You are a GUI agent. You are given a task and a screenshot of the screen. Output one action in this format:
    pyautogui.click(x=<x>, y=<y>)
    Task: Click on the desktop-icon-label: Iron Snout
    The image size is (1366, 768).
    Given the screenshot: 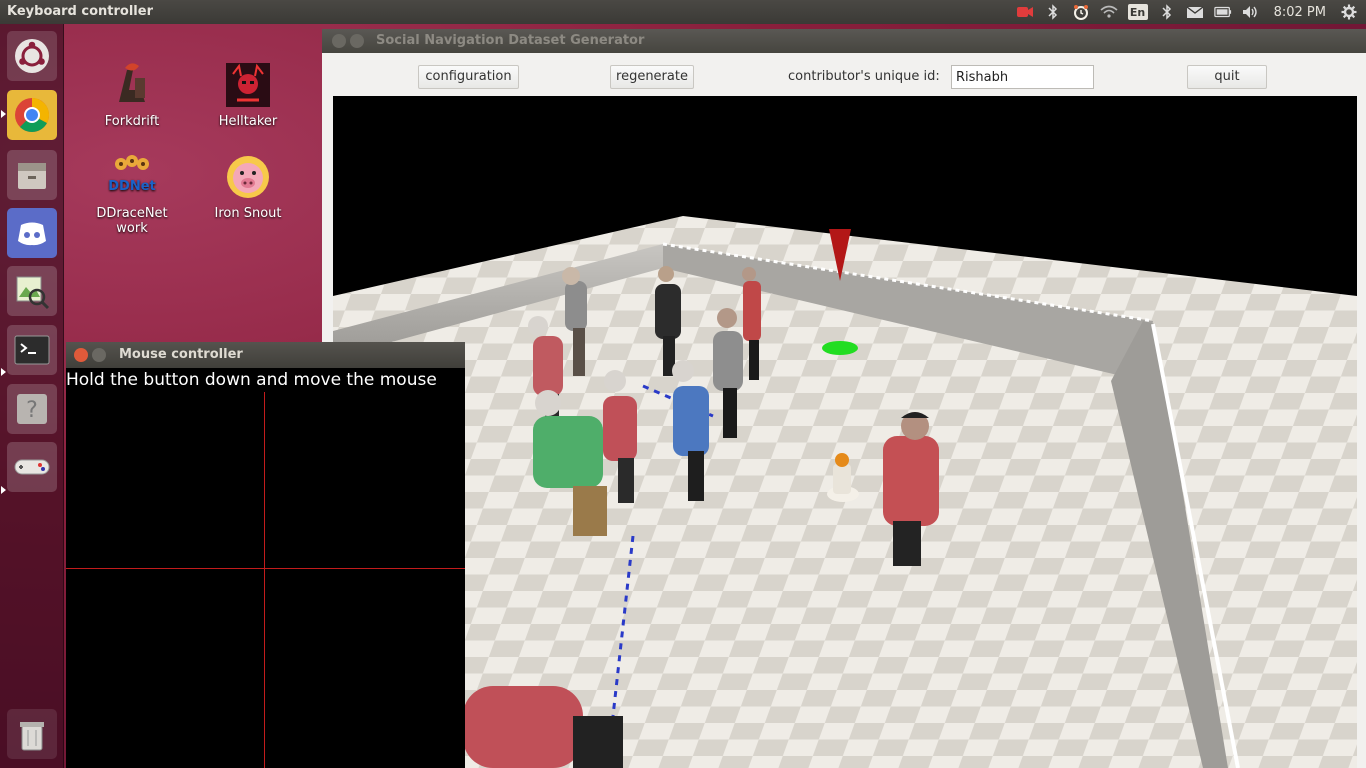 What is the action you would take?
    pyautogui.click(x=248, y=213)
    